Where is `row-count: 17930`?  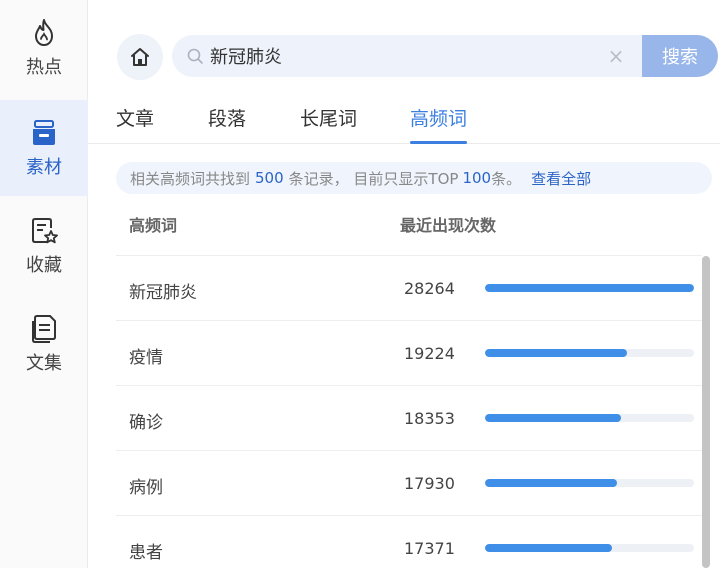 row-count: 17930 is located at coordinates (429, 483).